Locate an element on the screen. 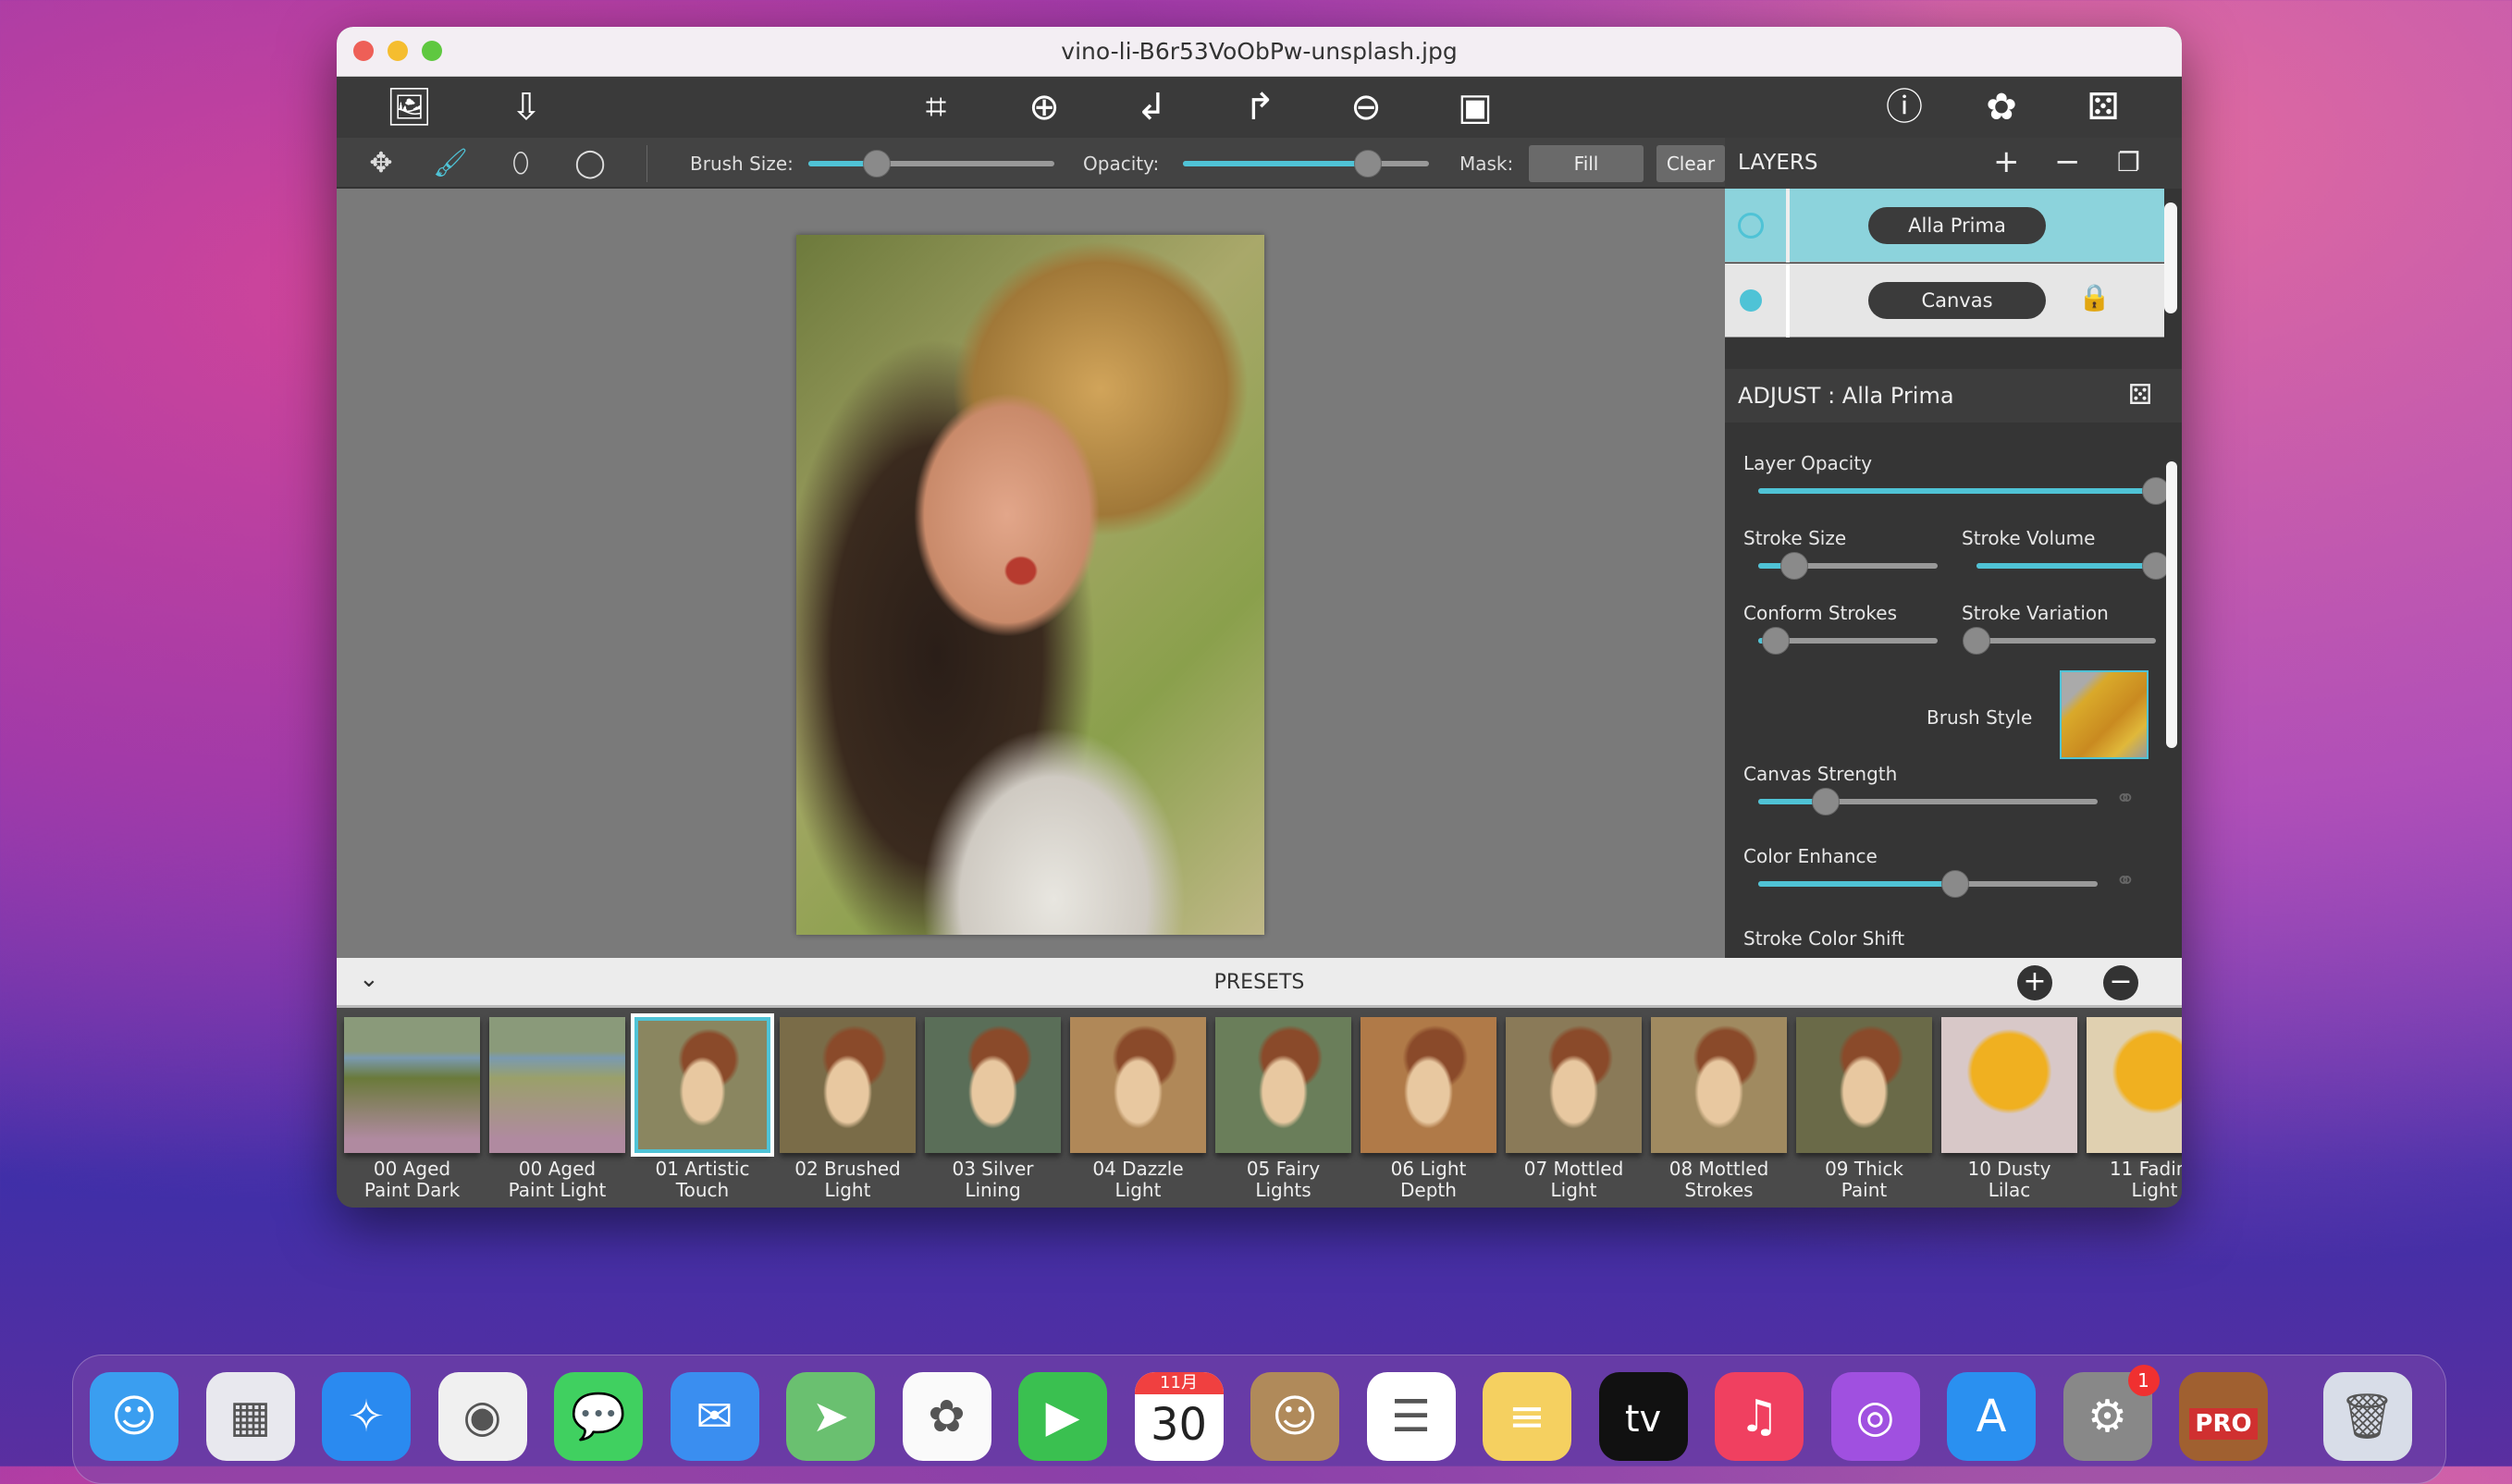  mail-icon: ✉ is located at coordinates (714, 1416).